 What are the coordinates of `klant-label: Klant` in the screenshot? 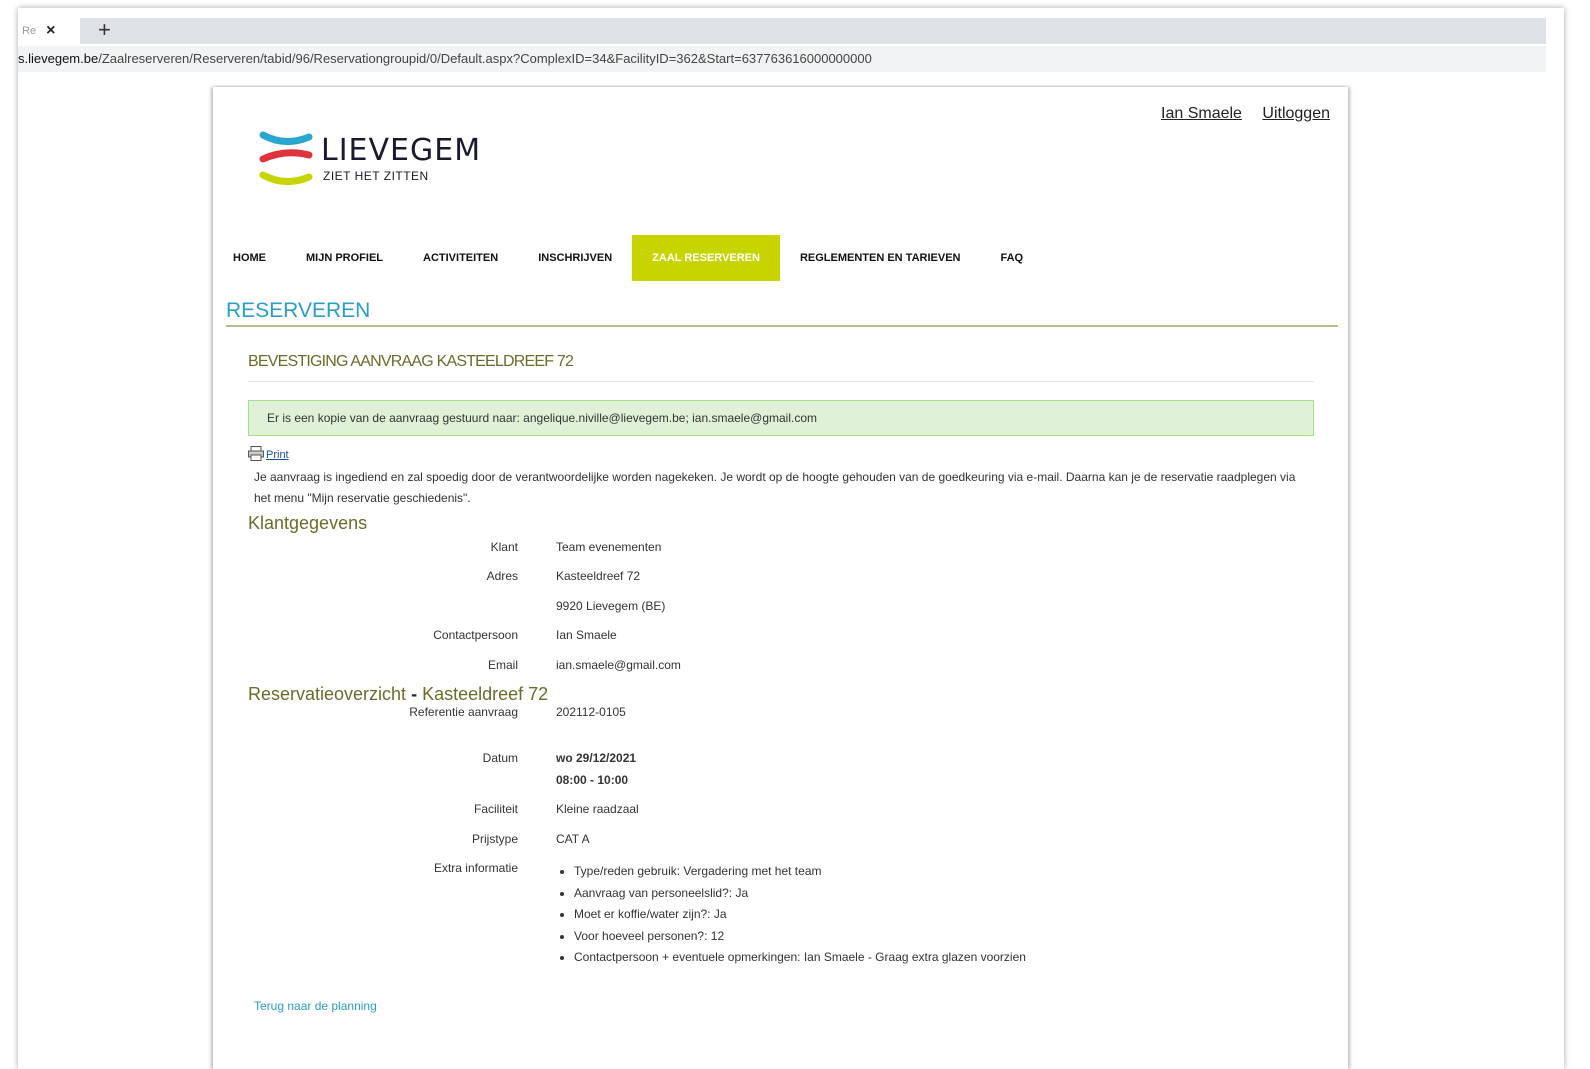 It's located at (504, 547).